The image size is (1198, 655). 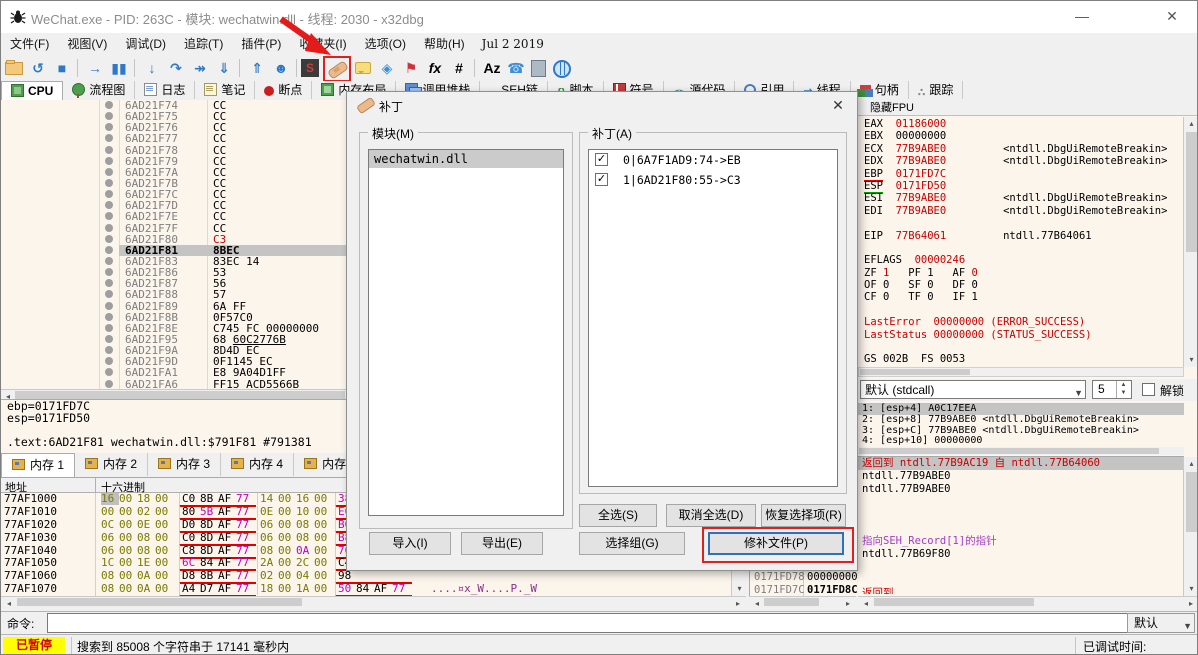 What do you see at coordinates (385, 44) in the screenshot?
I see `menu-options: 选项(O)` at bounding box center [385, 44].